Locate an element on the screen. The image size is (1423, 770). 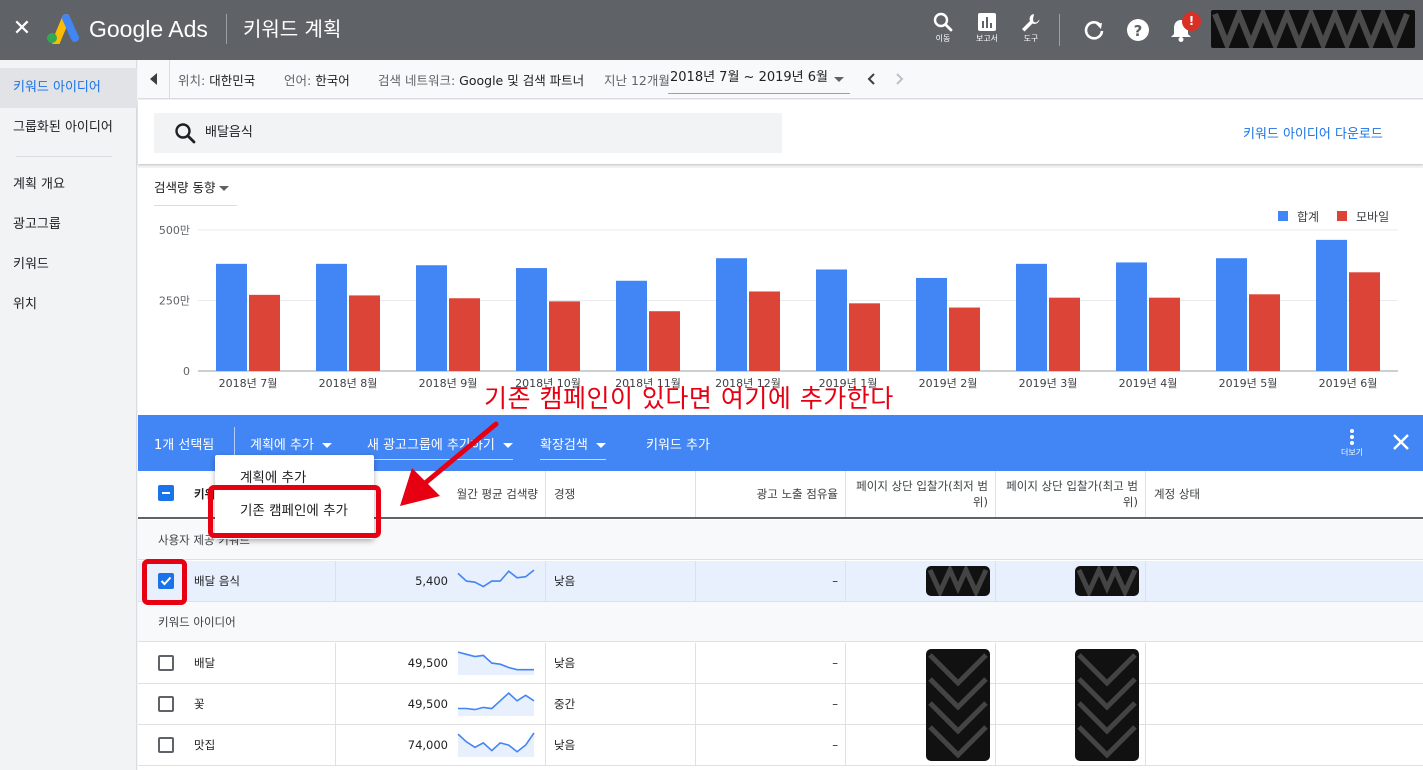
page-title: 키워드 계획 is located at coordinates (292, 29).